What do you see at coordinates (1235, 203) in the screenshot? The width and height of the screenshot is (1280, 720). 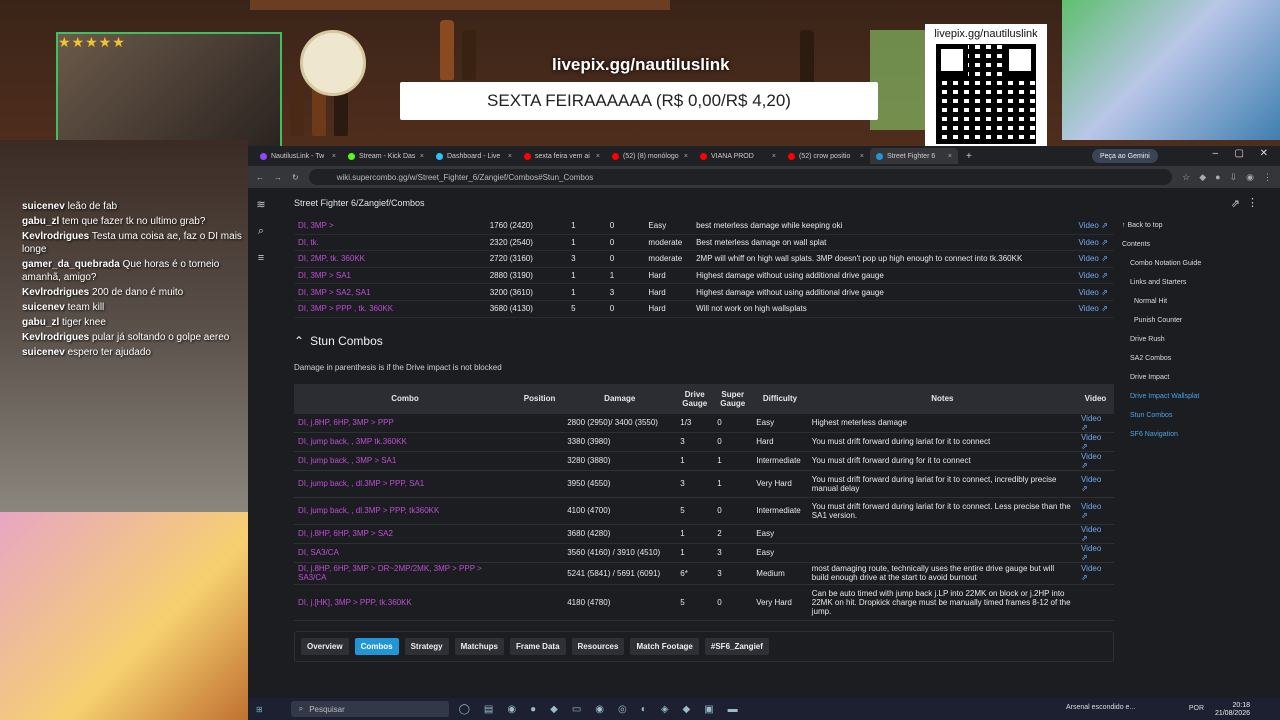 I see `share-icon: ⇗` at bounding box center [1235, 203].